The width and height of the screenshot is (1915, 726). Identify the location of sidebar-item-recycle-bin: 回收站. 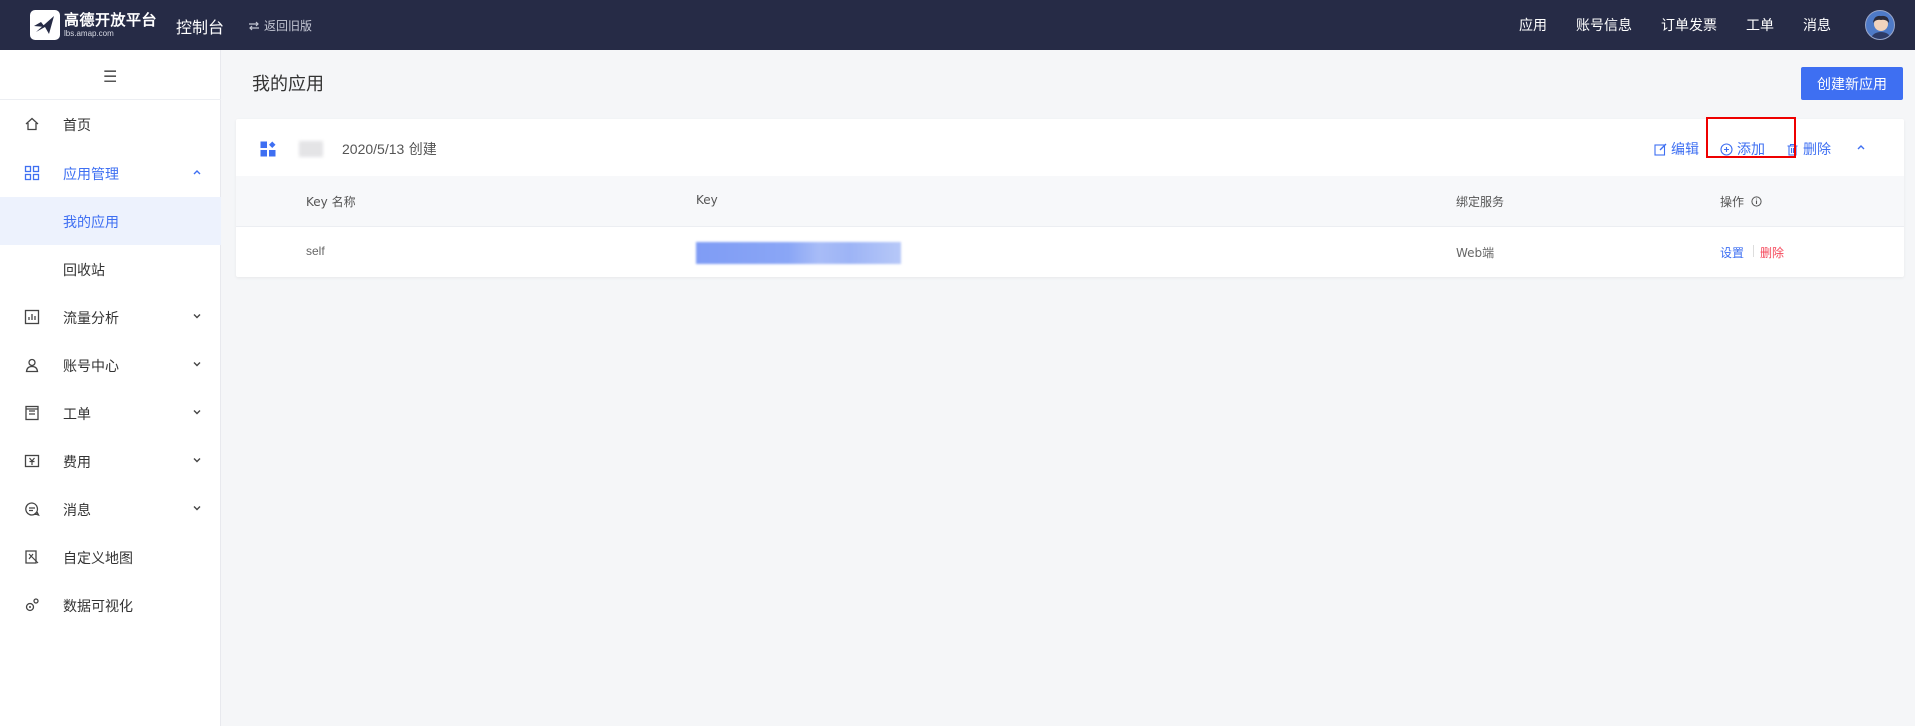
(110, 269).